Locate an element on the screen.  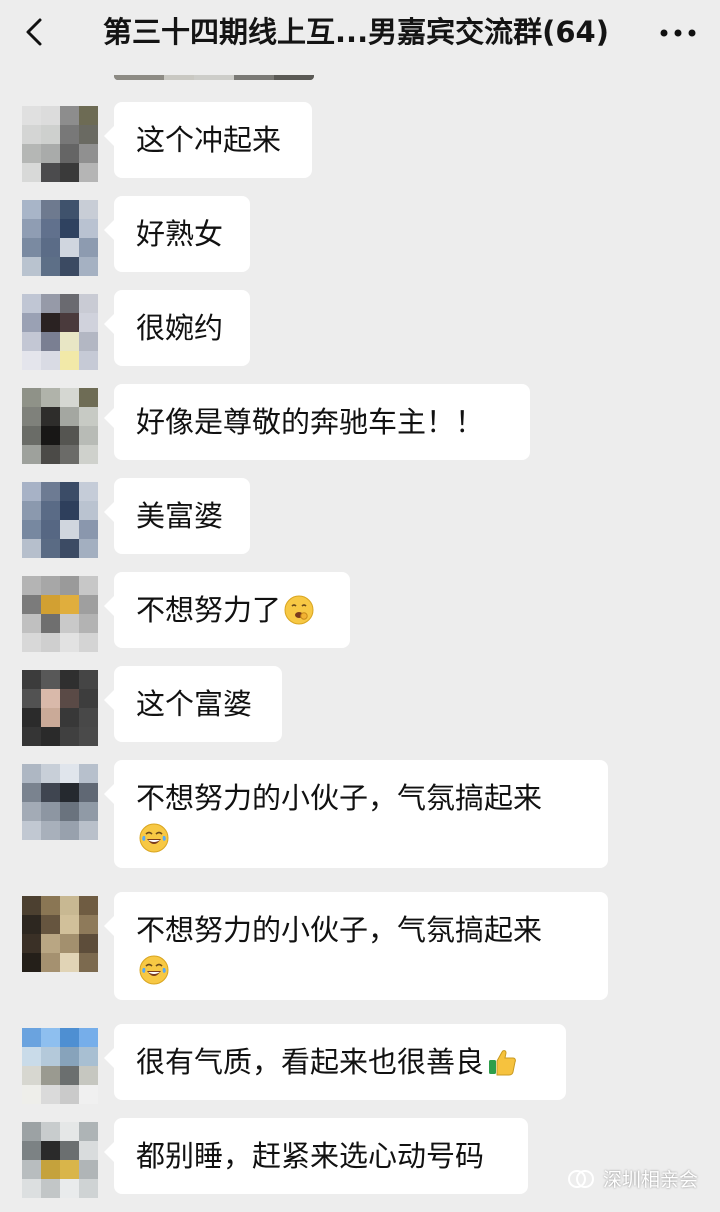
chat-header: 第三十四期线上互...男嘉宾交流群(64) is located at coordinates (360, 33).